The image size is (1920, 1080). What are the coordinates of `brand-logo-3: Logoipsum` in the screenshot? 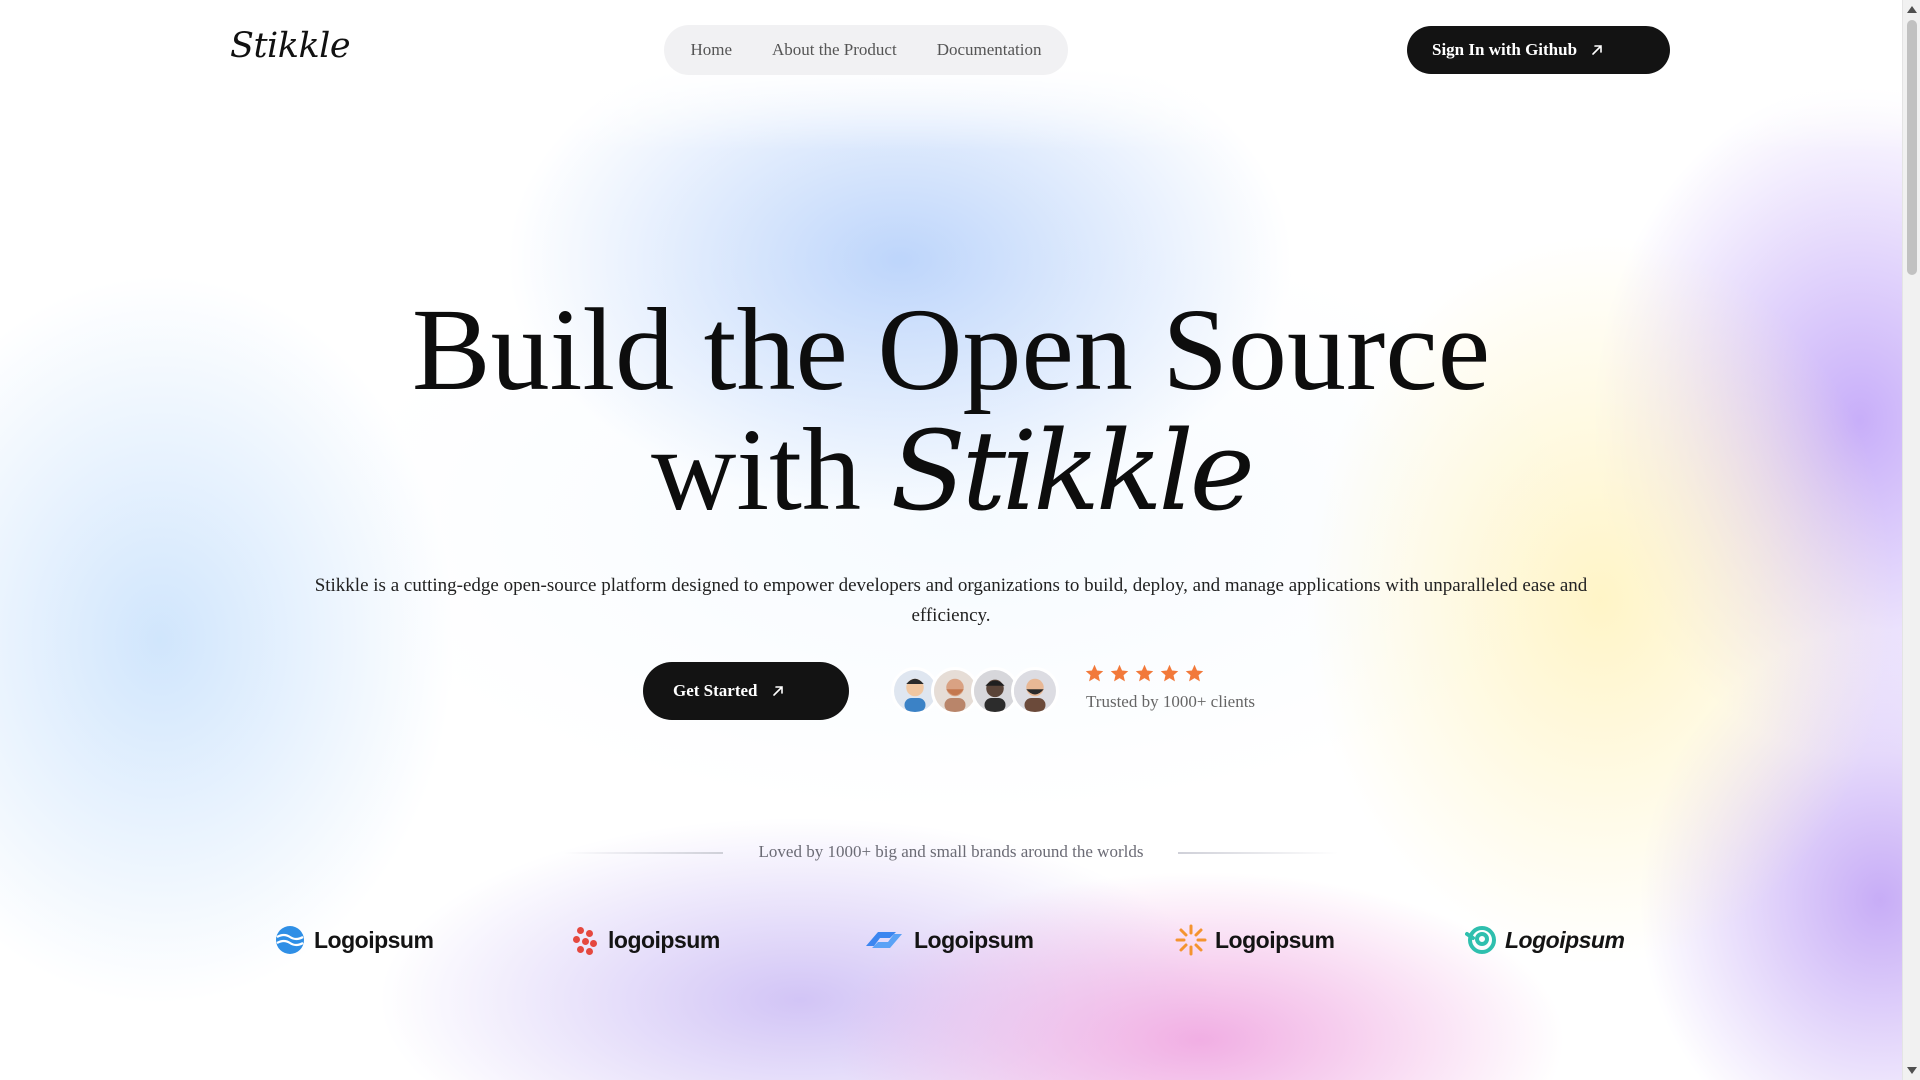 It's located at (948, 940).